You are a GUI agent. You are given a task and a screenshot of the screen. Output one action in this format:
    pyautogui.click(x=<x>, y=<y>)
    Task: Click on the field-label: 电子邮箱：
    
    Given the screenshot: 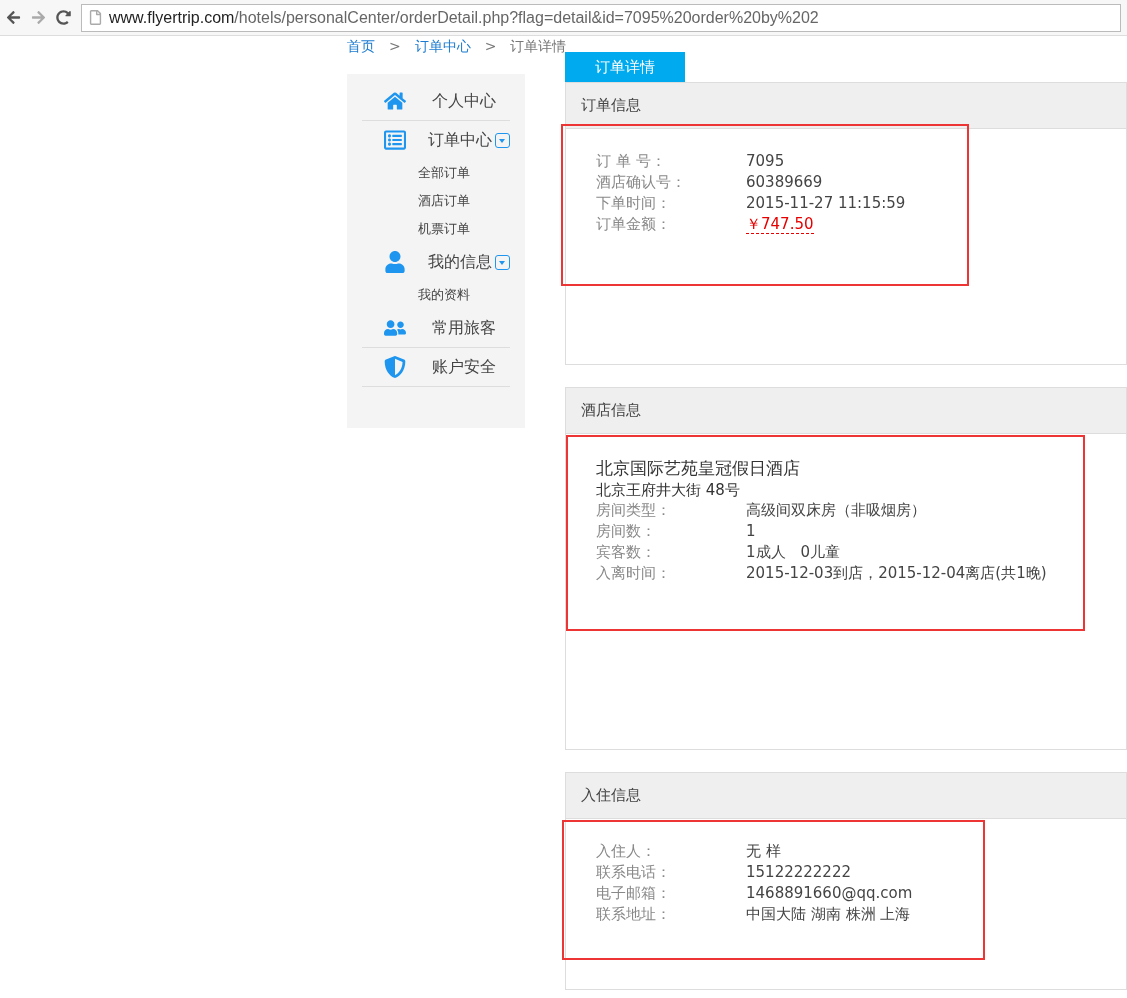 What is the action you would take?
    pyautogui.click(x=634, y=893)
    